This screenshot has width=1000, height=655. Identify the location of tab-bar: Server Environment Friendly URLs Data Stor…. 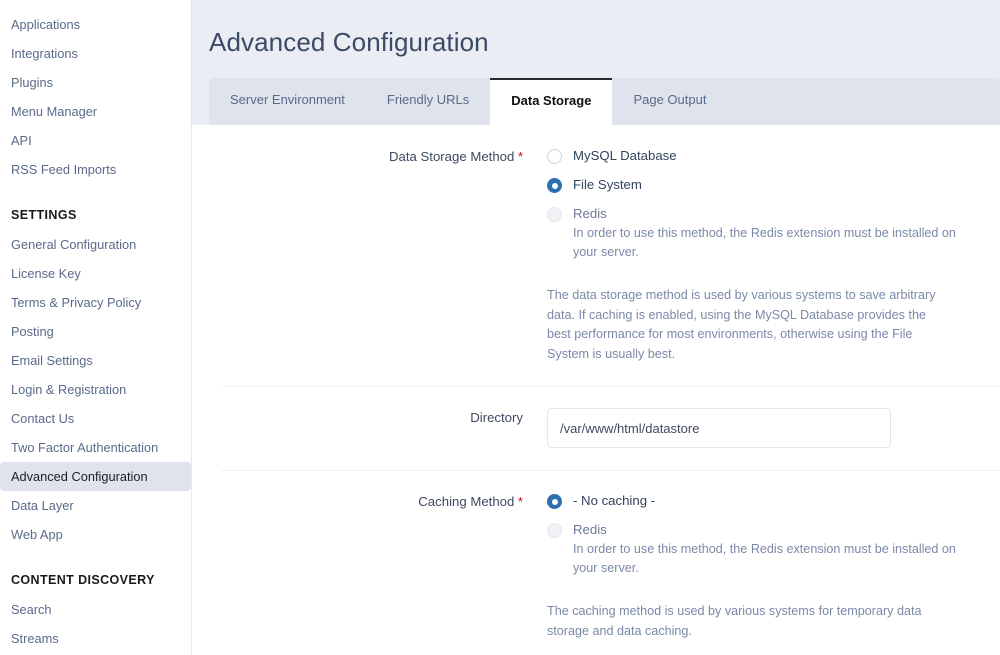
(595, 101).